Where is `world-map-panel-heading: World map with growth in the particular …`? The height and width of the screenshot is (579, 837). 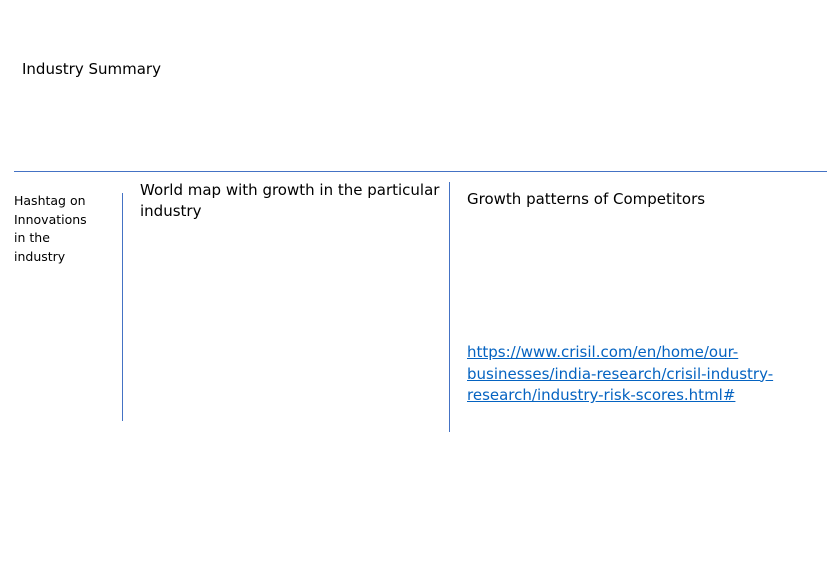
world-map-panel-heading: World map with growth in the particular … is located at coordinates (290, 200).